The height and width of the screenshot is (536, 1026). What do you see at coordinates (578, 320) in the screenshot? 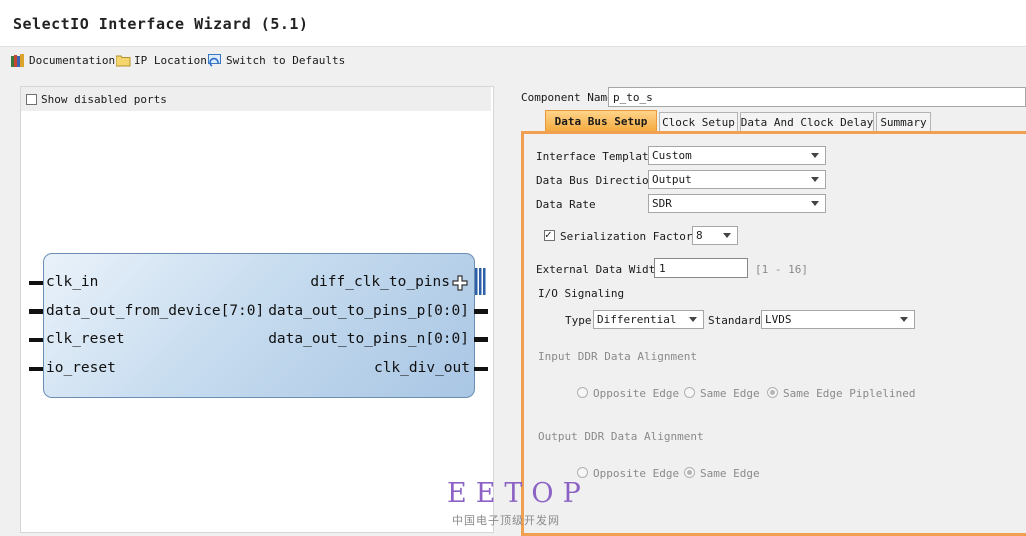
I see `io-type-label: Type` at bounding box center [578, 320].